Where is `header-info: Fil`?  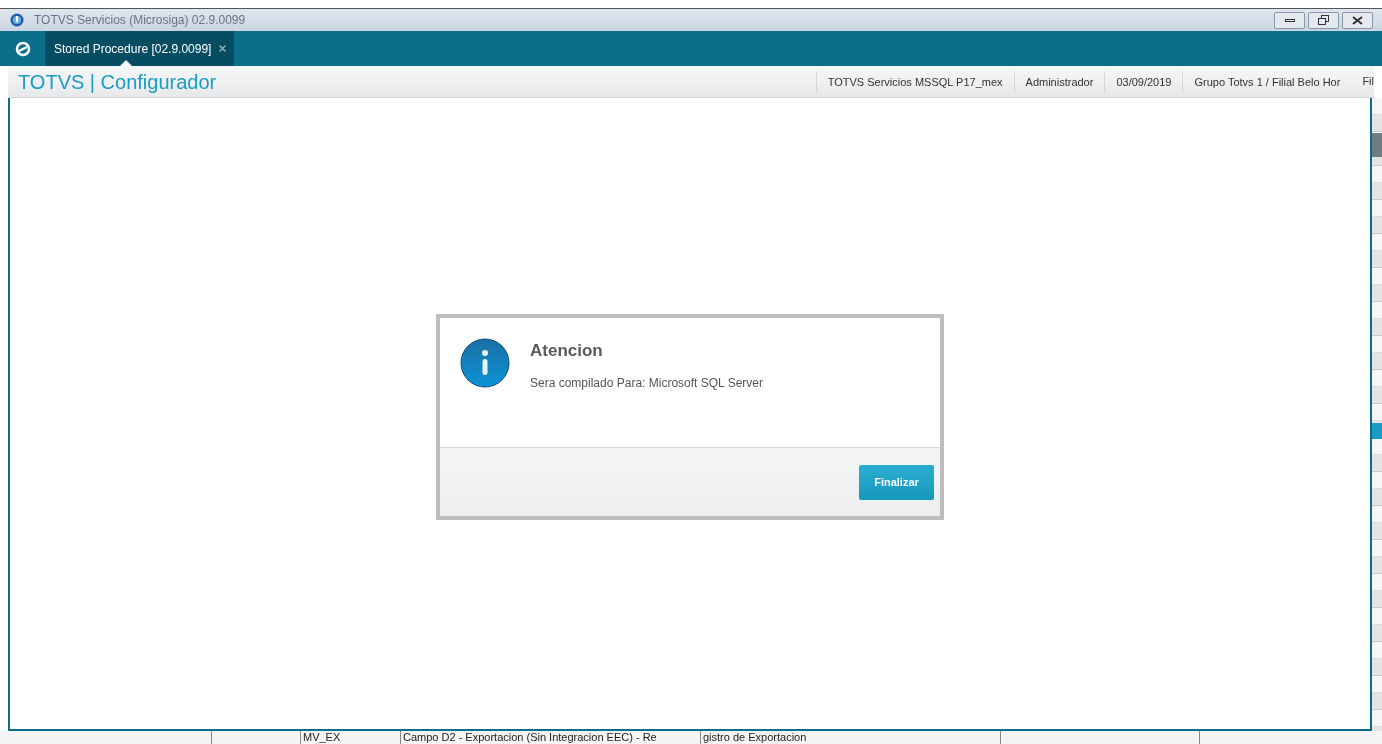 header-info: Fil is located at coordinates (1367, 82).